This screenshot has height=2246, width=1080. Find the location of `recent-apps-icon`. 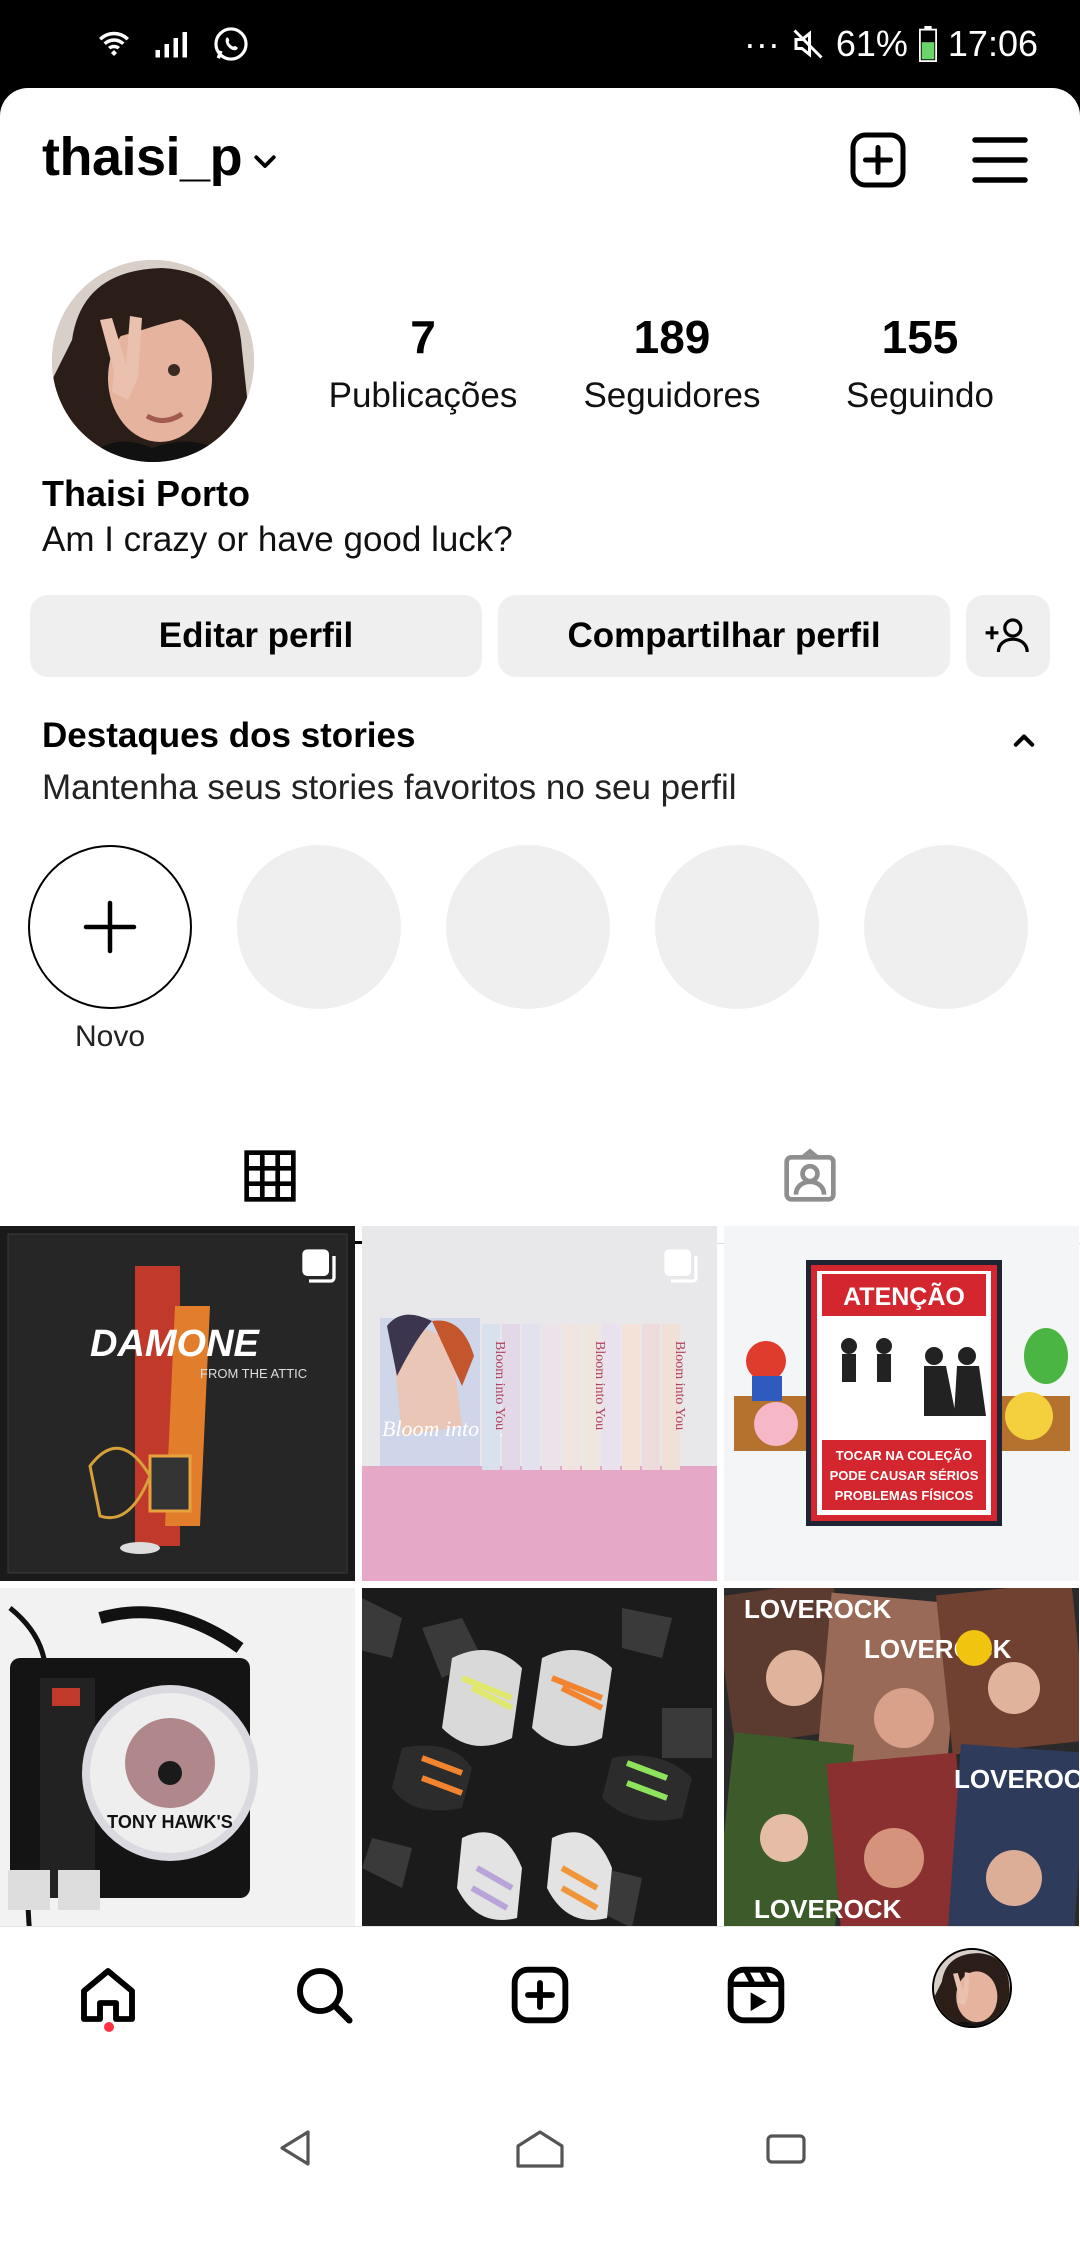

recent-apps-icon is located at coordinates (786, 2148).